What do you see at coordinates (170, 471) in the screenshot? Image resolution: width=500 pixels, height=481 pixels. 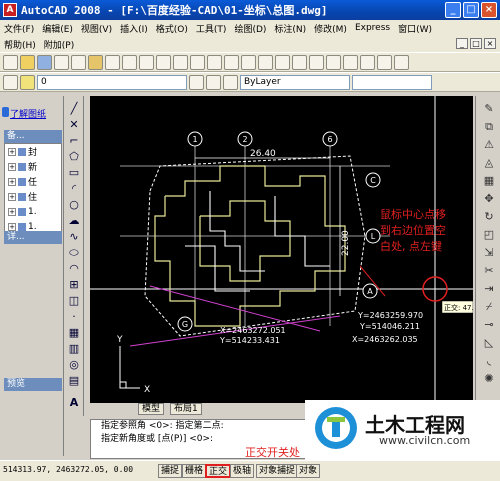 I see `snap-toggle: 捕捉` at bounding box center [170, 471].